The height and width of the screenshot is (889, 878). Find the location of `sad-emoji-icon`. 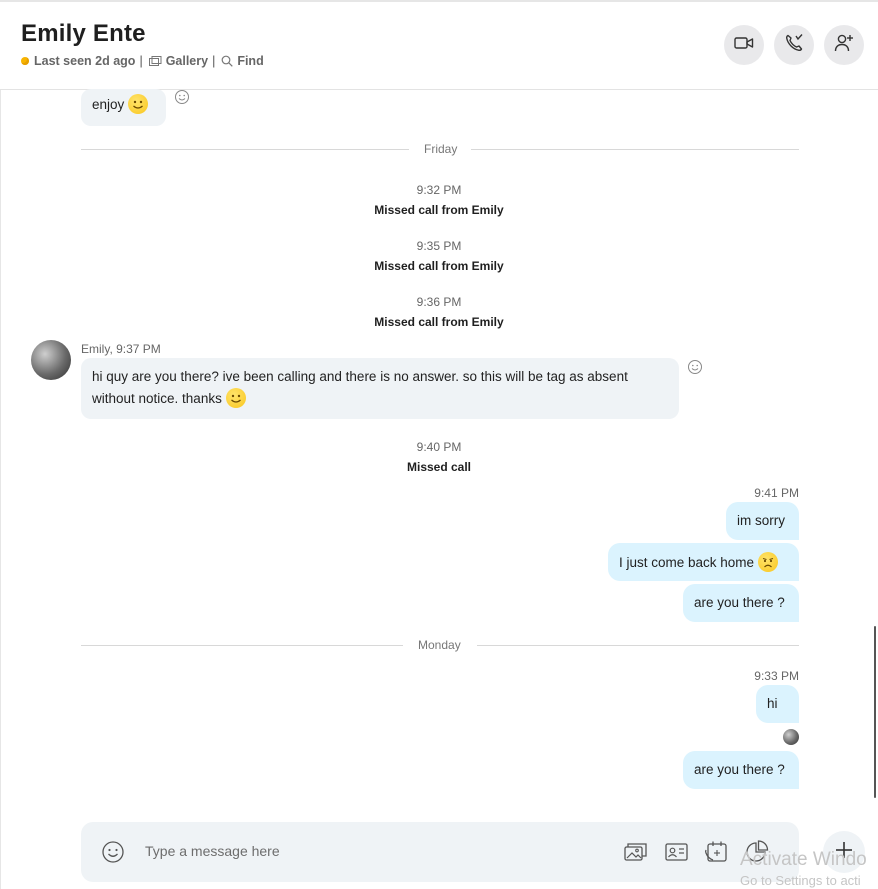

sad-emoji-icon is located at coordinates (768, 562).